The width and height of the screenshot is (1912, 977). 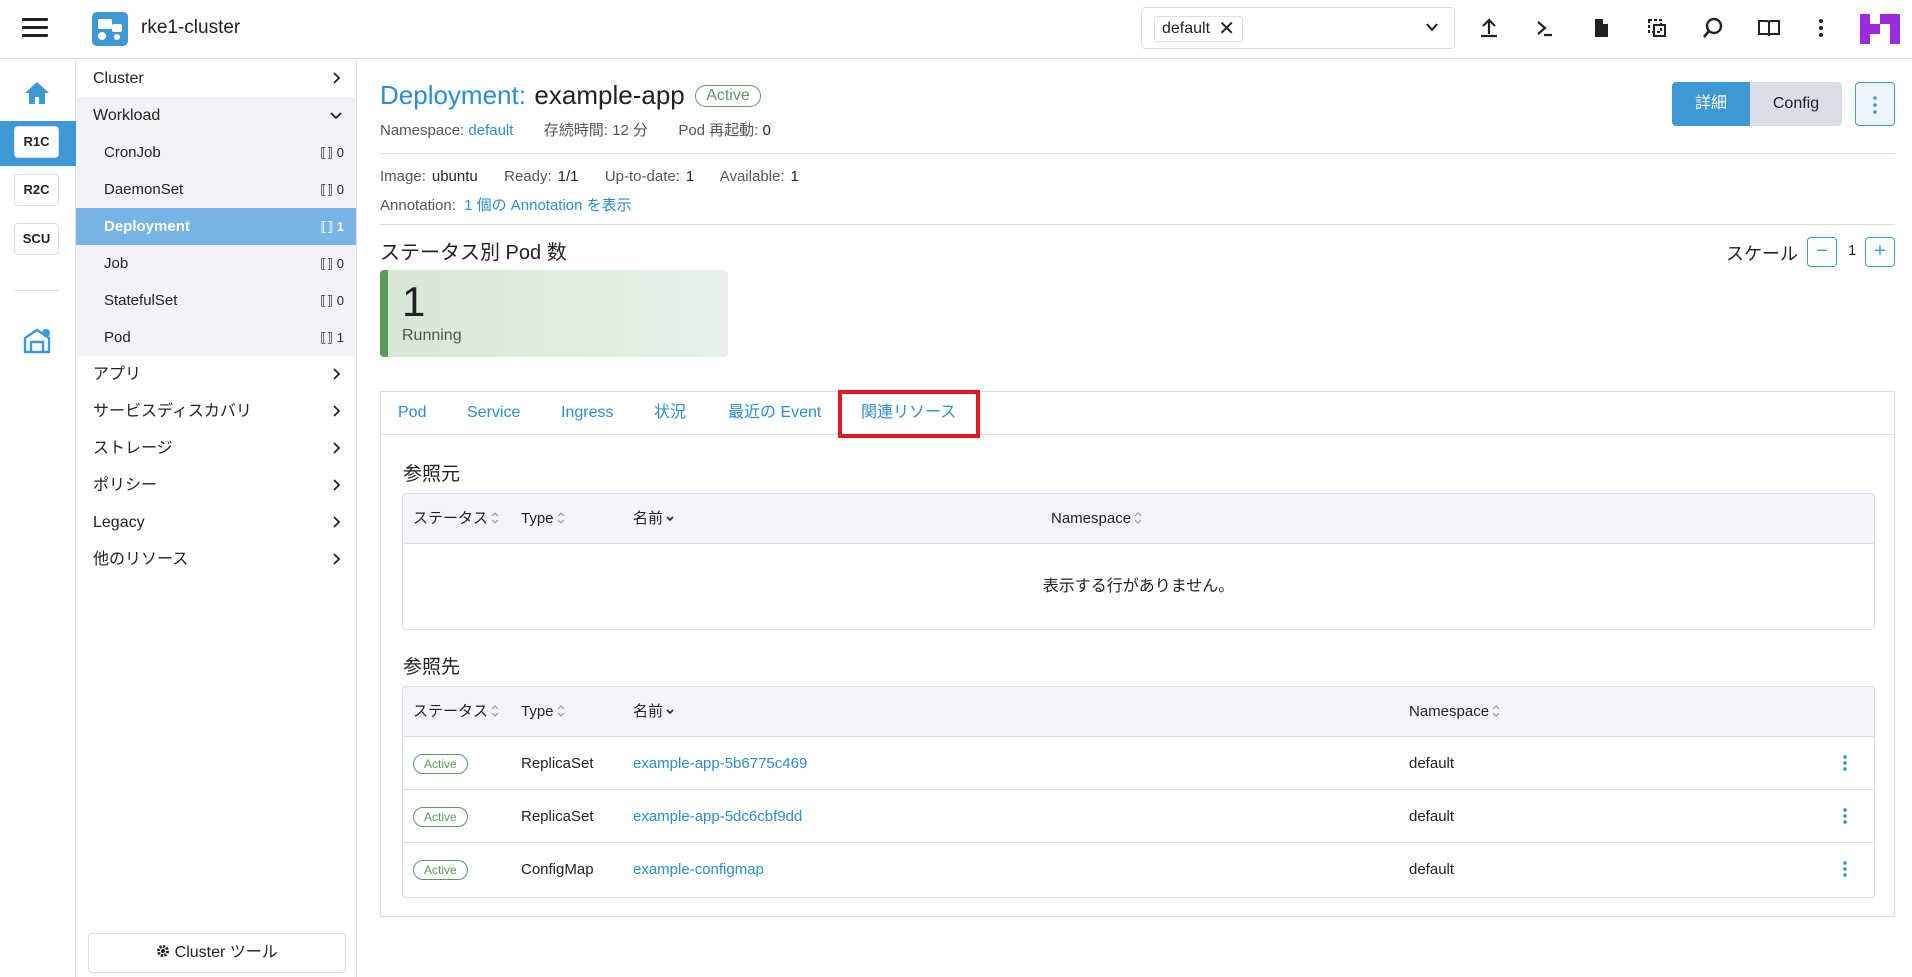 I want to click on cluster-badge-scu: SCU, so click(x=36, y=239).